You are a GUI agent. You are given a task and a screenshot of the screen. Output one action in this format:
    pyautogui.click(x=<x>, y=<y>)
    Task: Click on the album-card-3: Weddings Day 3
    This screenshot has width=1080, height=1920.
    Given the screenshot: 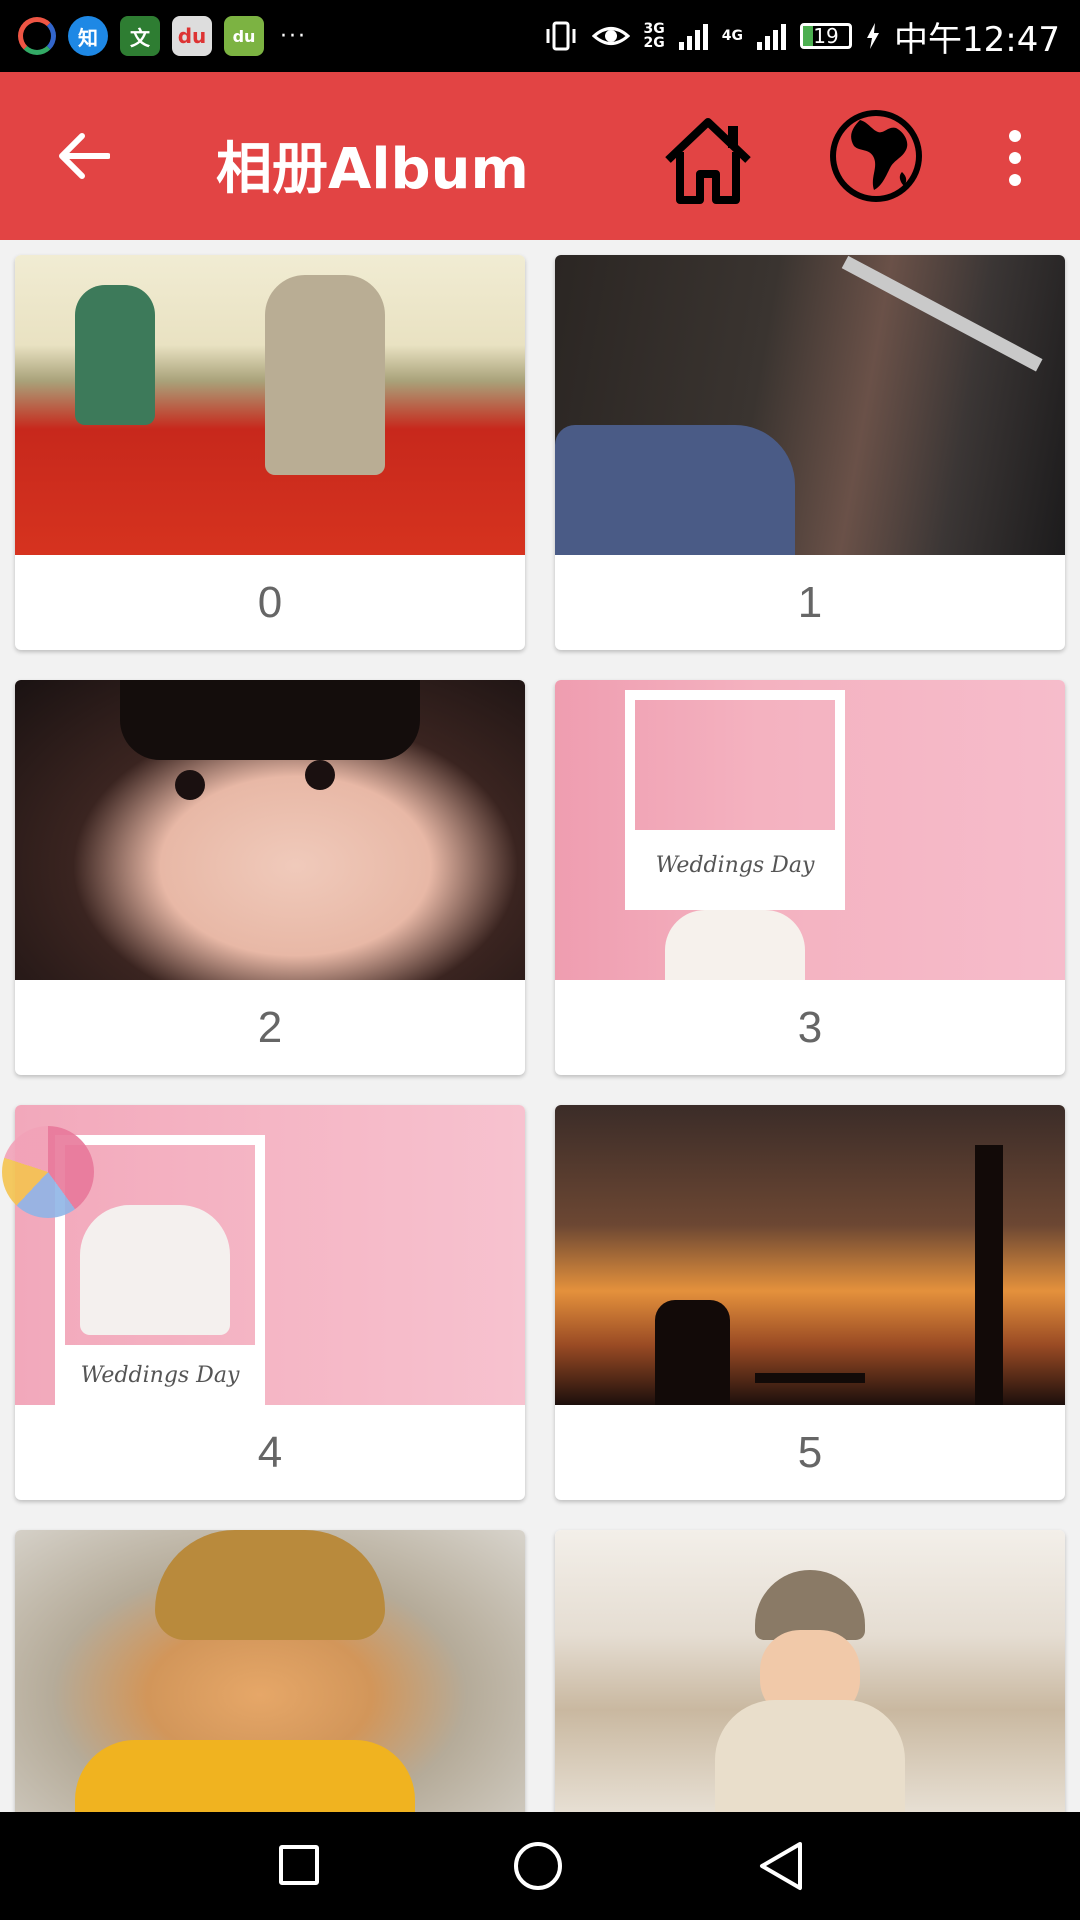 What is the action you would take?
    pyautogui.click(x=810, y=877)
    